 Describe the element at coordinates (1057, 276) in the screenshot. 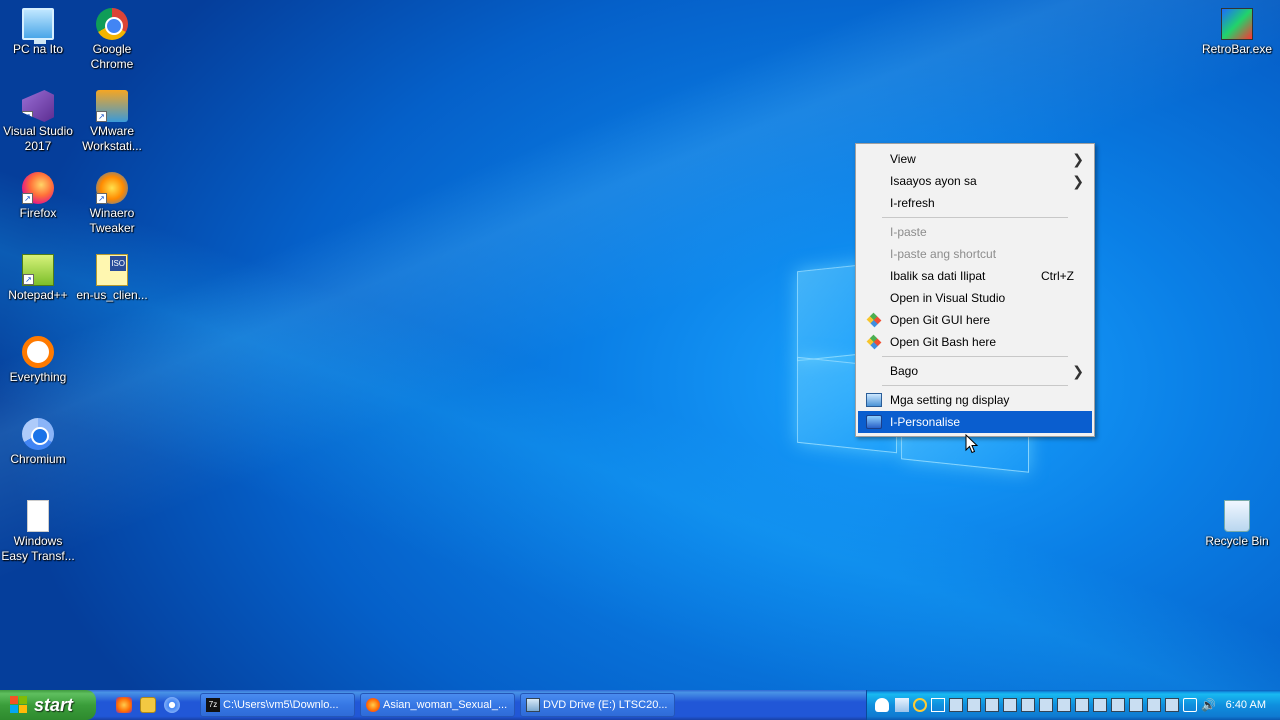

I see `menu-item-shortcut: Ctrl+Z` at that location.